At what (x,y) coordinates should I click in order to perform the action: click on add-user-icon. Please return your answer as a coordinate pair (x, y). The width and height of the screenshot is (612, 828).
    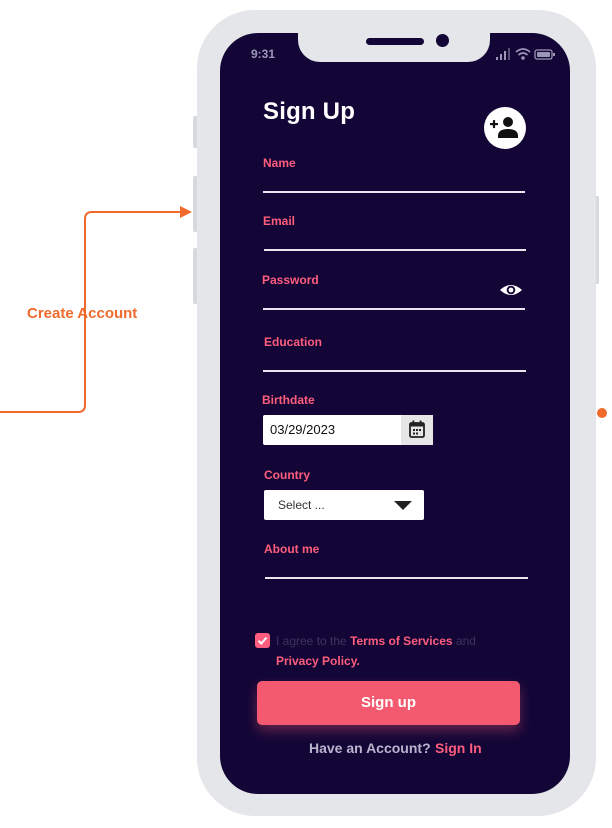
    Looking at the image, I should click on (504, 127).